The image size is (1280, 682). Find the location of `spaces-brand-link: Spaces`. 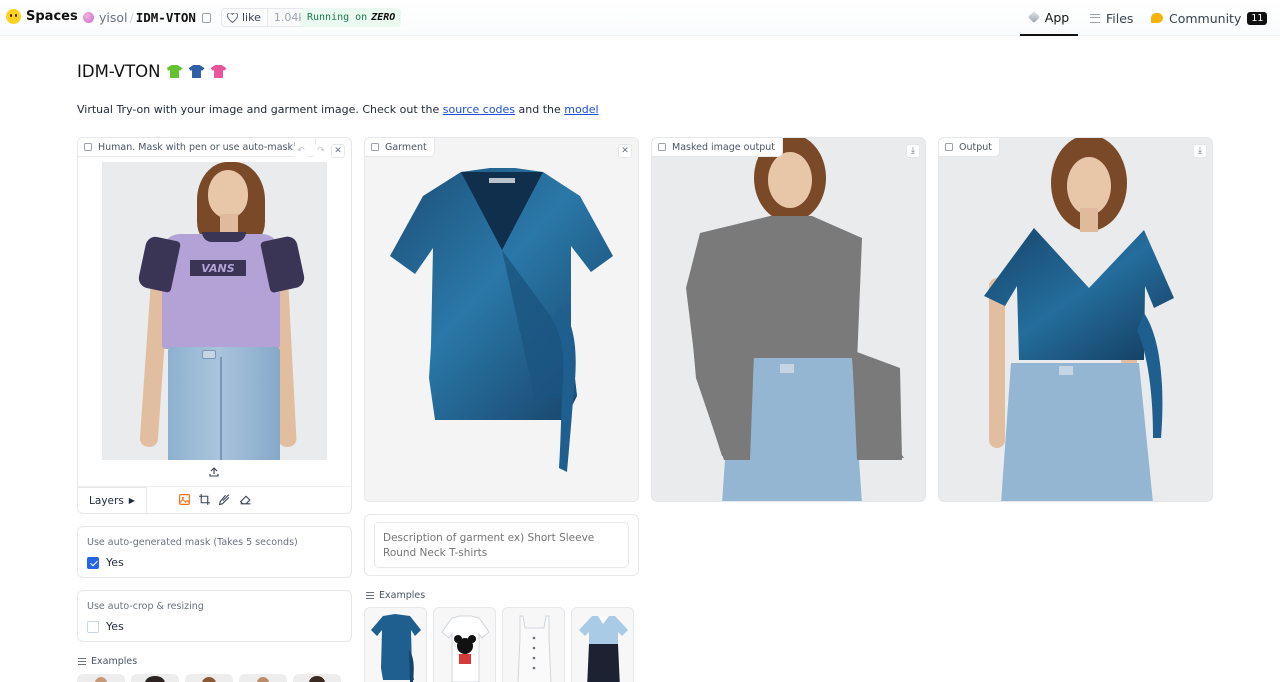

spaces-brand-link: Spaces is located at coordinates (42, 16).